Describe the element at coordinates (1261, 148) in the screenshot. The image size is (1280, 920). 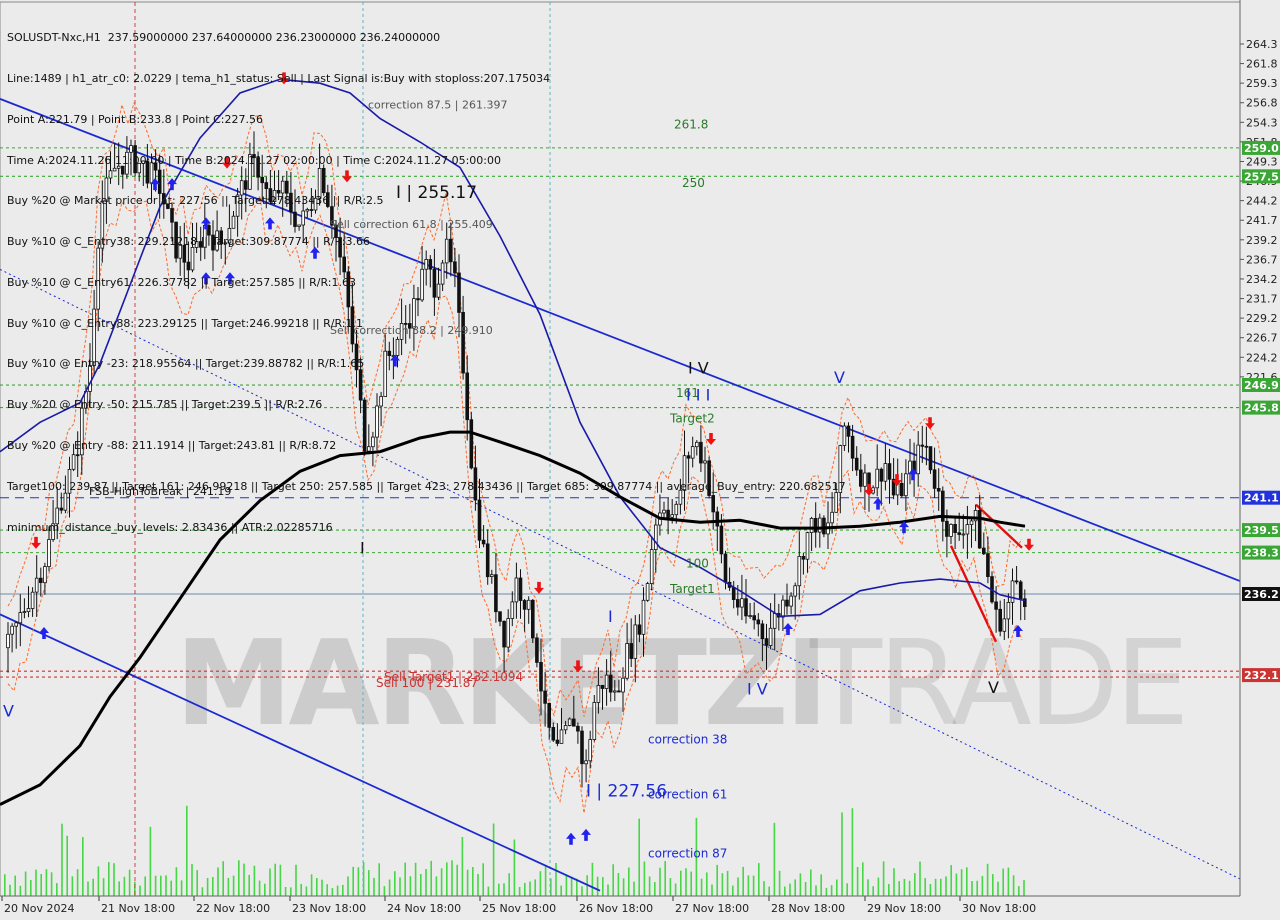
I see `price-tag-0: 259.0` at that location.